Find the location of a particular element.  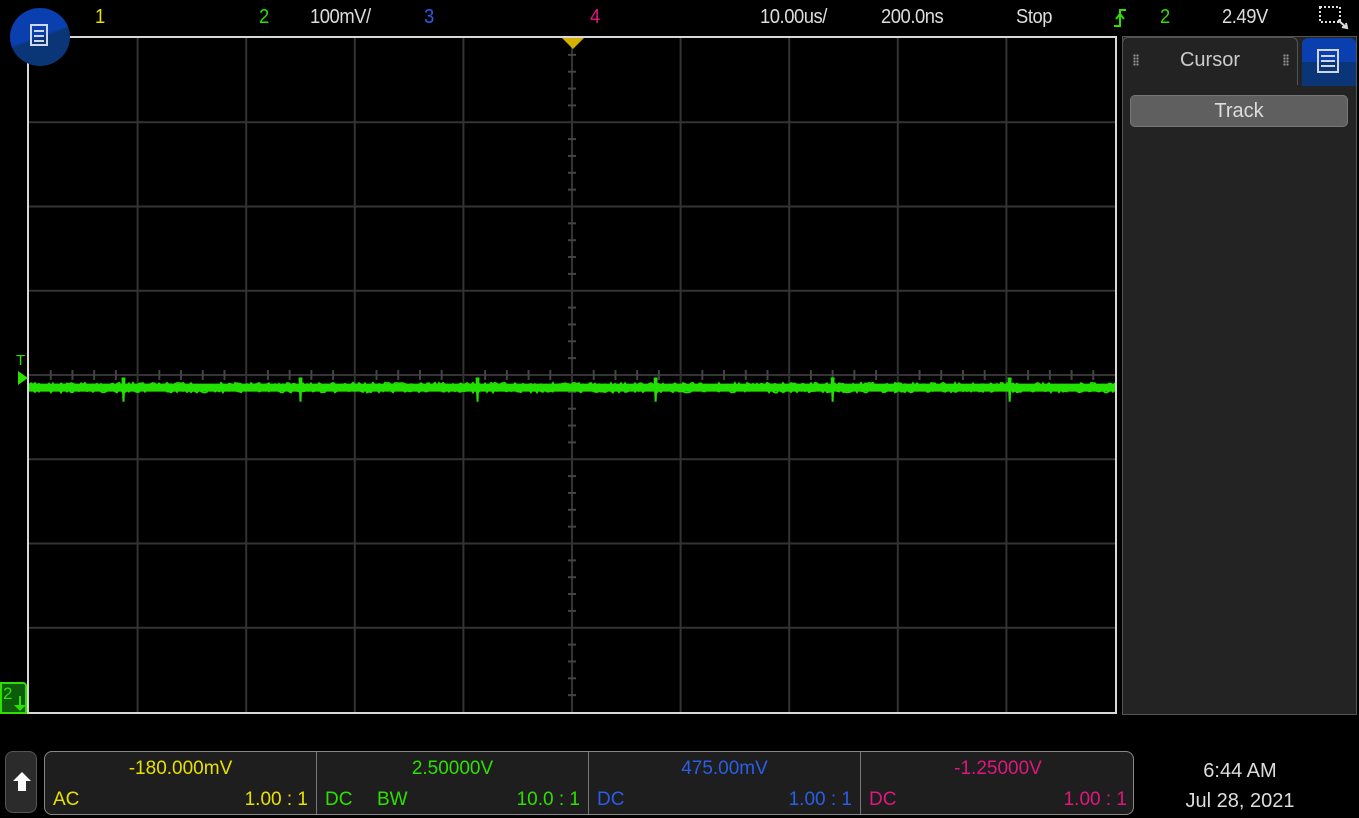

arrow-up-icon is located at coordinates (22, 781).